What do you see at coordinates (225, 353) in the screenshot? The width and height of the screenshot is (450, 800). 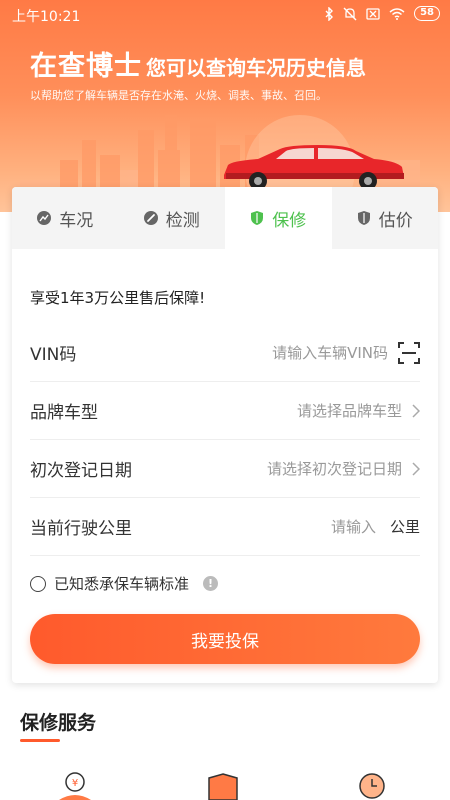 I see `vin-row: VIN码 请输入车辆VIN码` at bounding box center [225, 353].